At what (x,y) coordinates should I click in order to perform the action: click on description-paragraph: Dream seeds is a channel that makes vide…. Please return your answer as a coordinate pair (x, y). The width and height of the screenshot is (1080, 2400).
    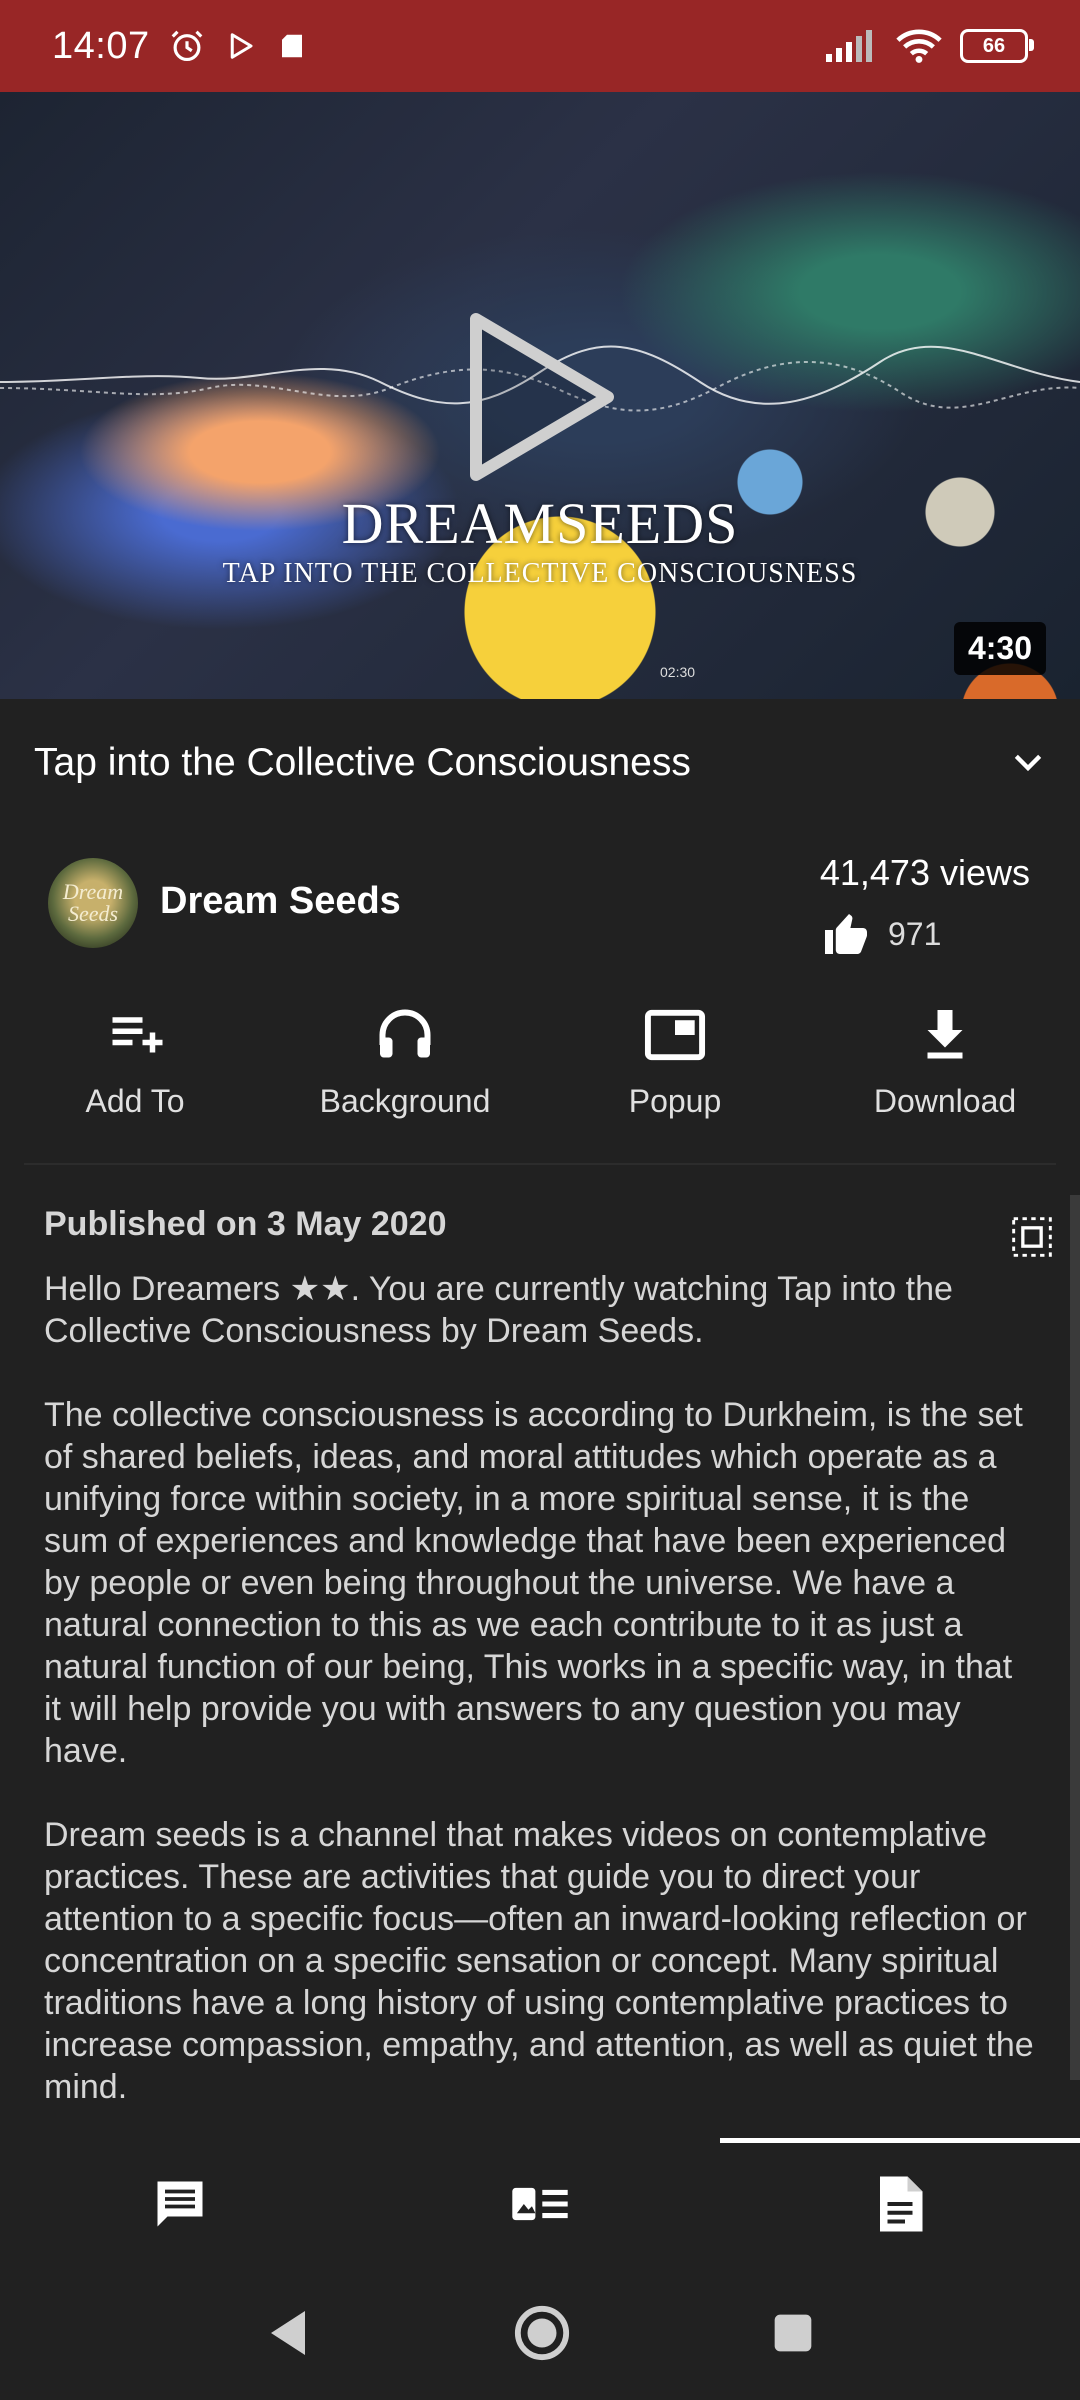
    Looking at the image, I should click on (539, 1961).